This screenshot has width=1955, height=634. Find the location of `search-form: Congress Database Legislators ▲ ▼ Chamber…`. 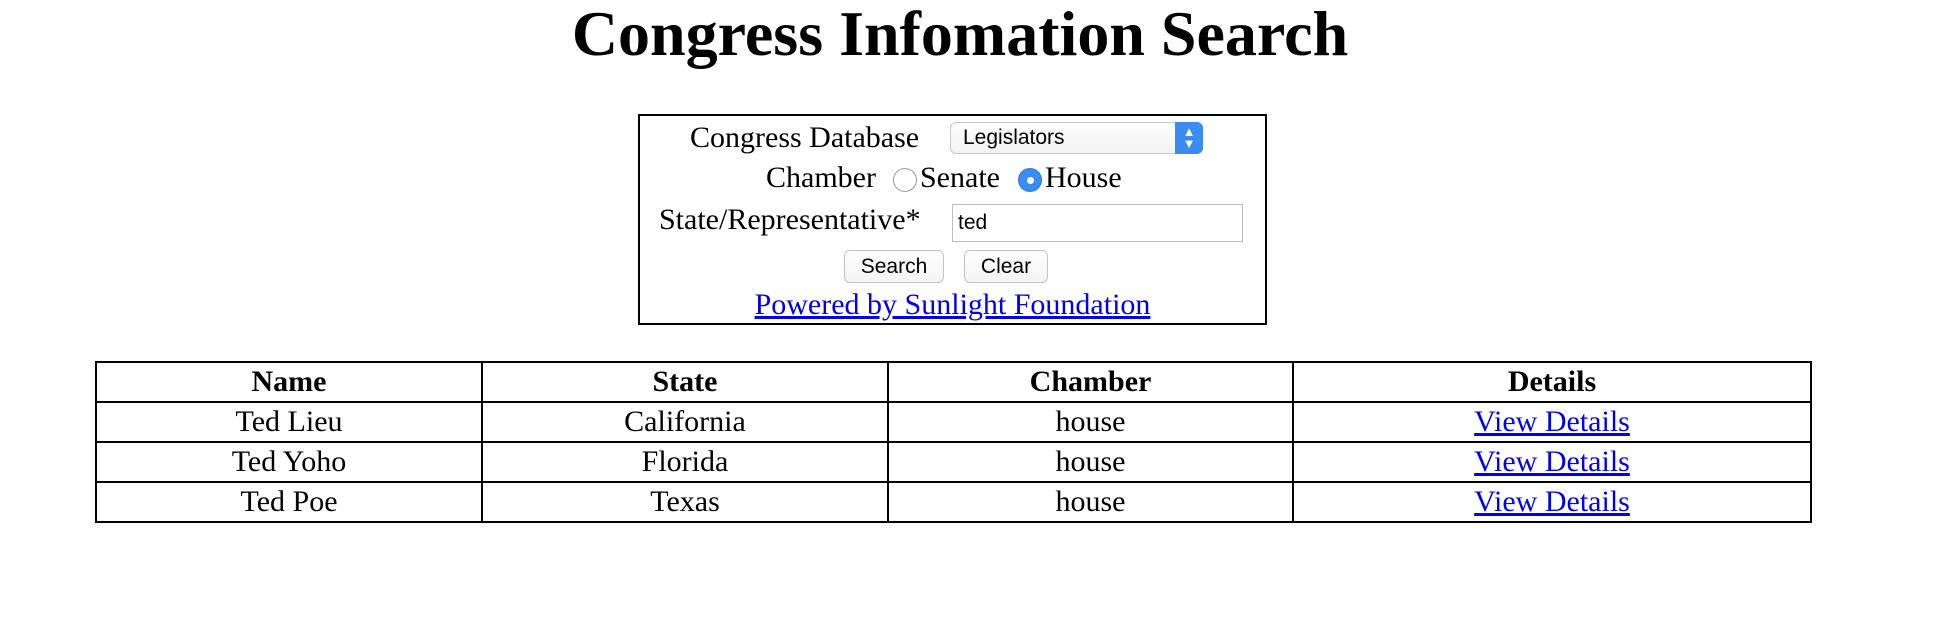

search-form: Congress Database Legislators ▲ ▼ Chamber… is located at coordinates (952, 219).